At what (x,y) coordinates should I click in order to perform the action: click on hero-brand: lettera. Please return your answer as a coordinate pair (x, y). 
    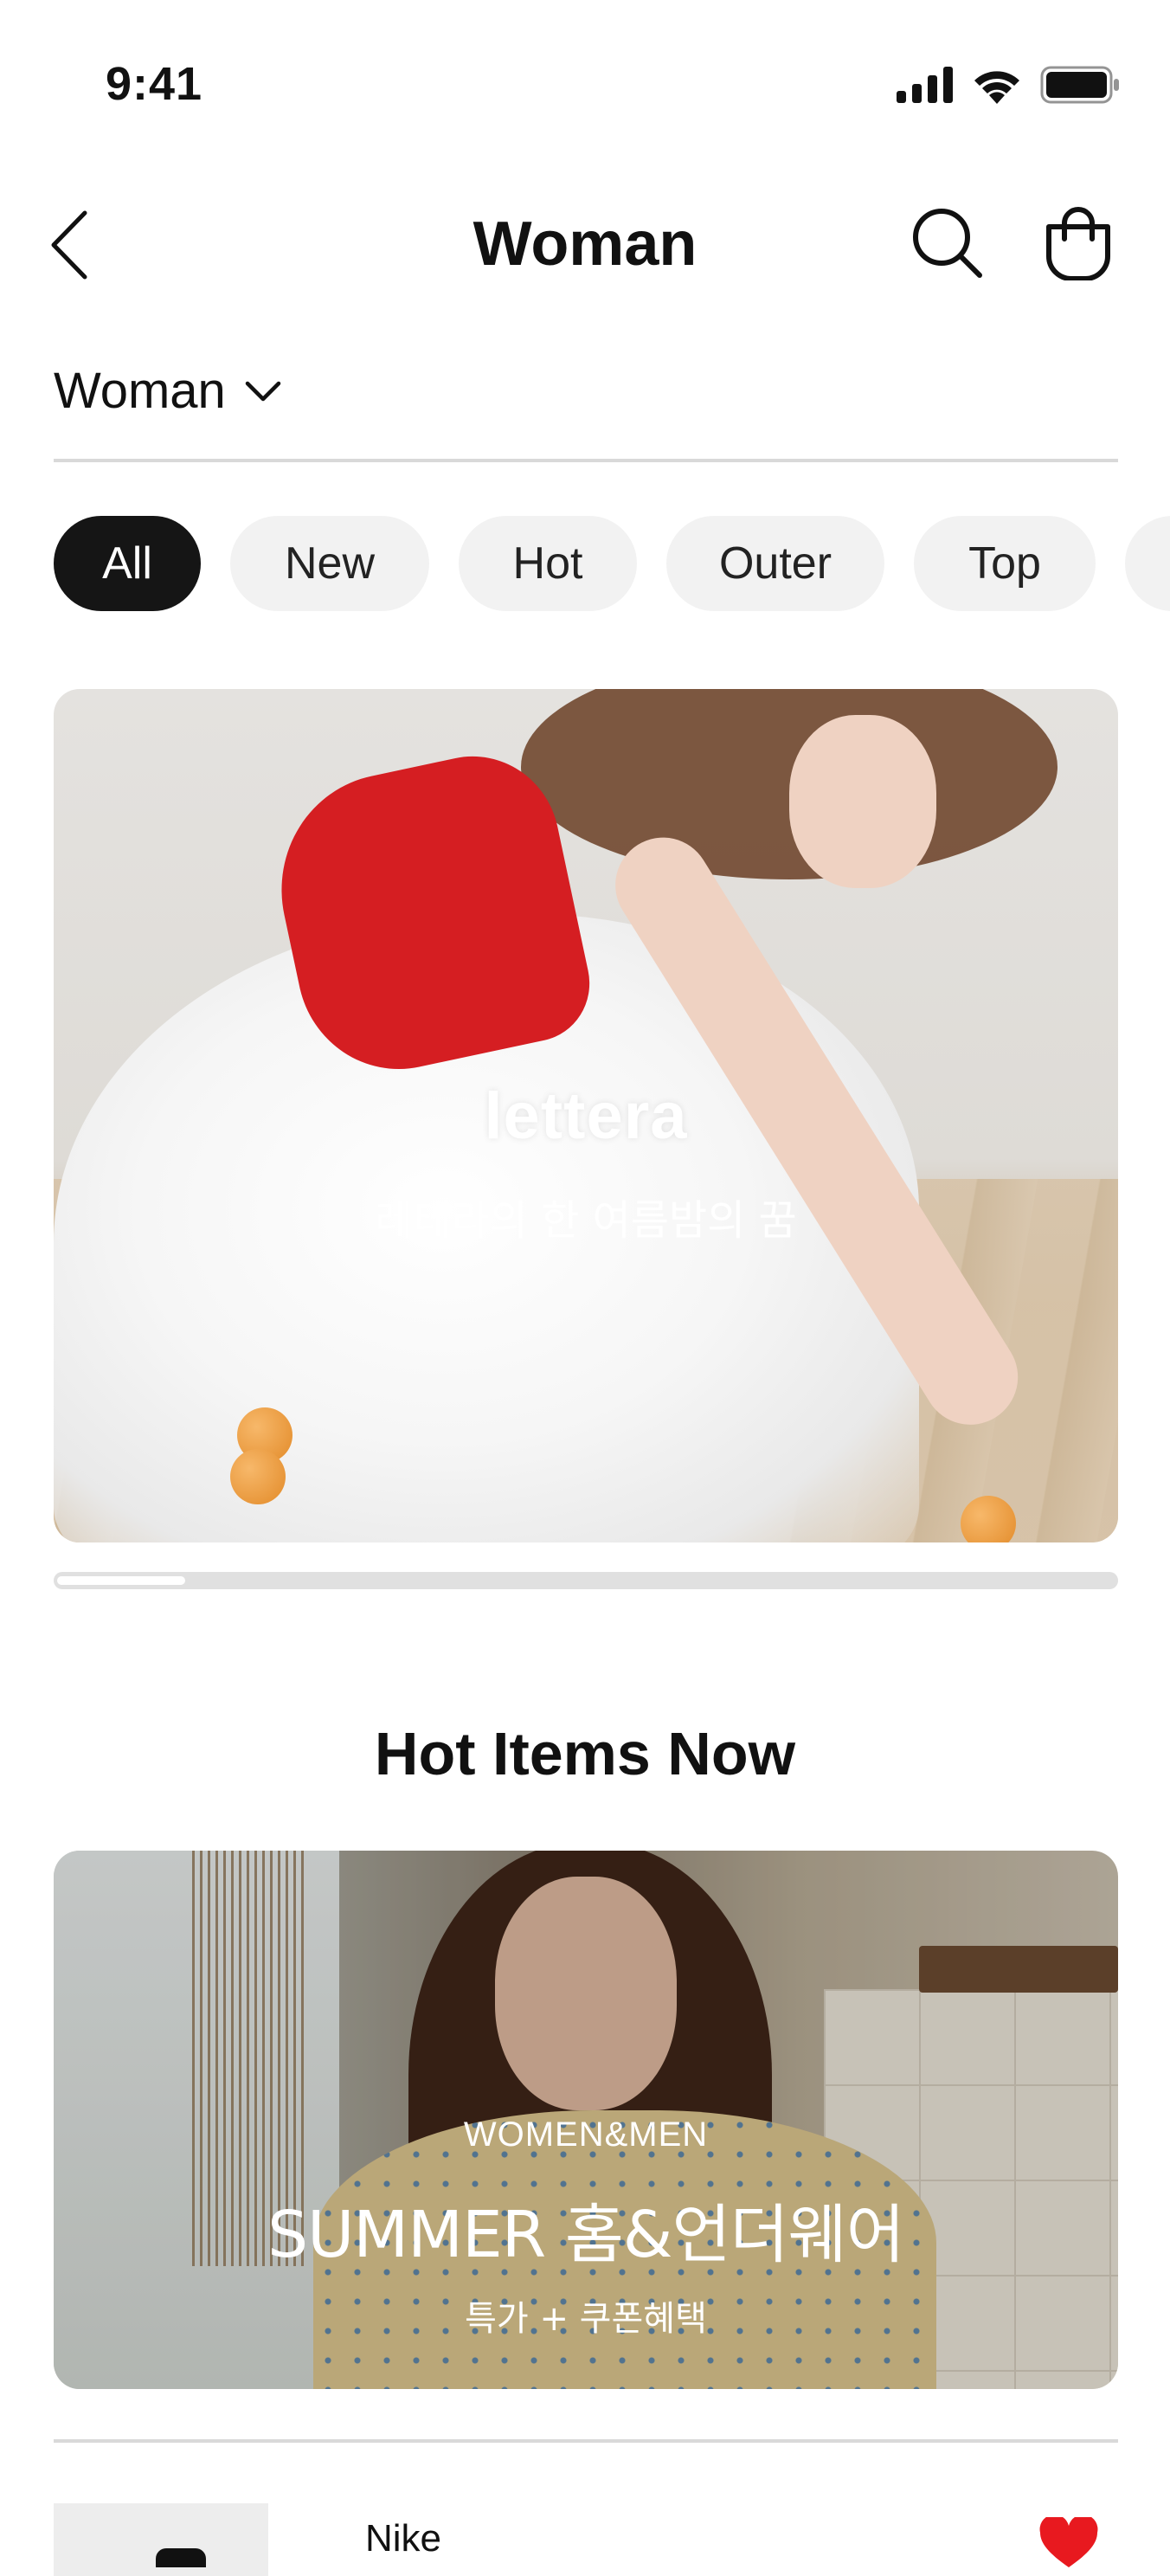
    Looking at the image, I should click on (586, 1116).